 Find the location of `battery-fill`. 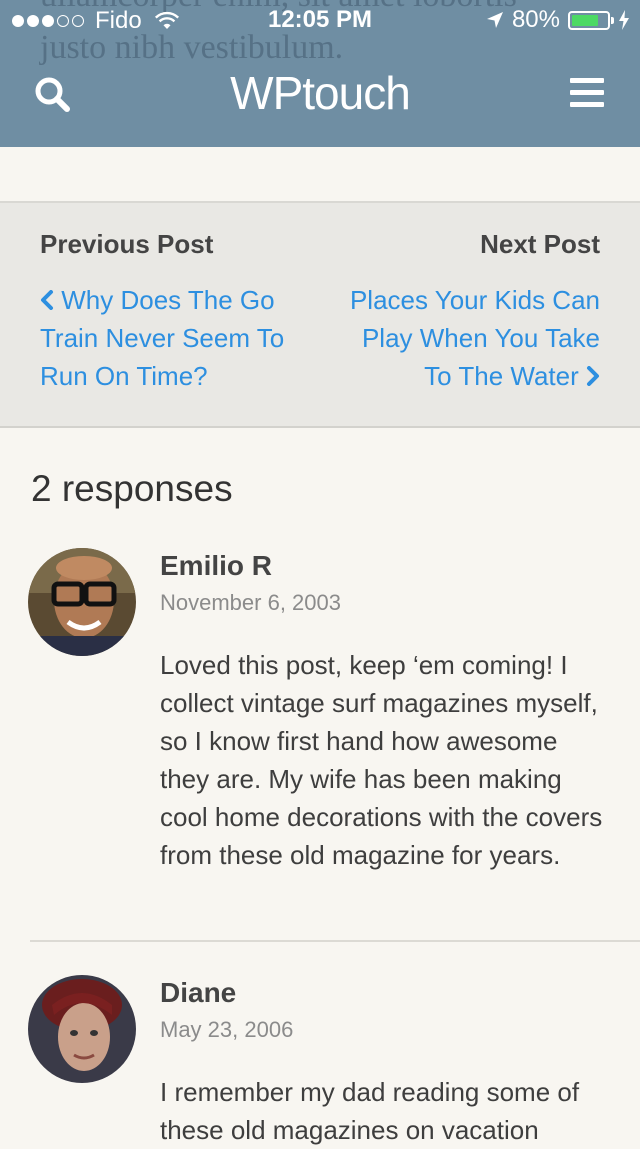

battery-fill is located at coordinates (585, 20).